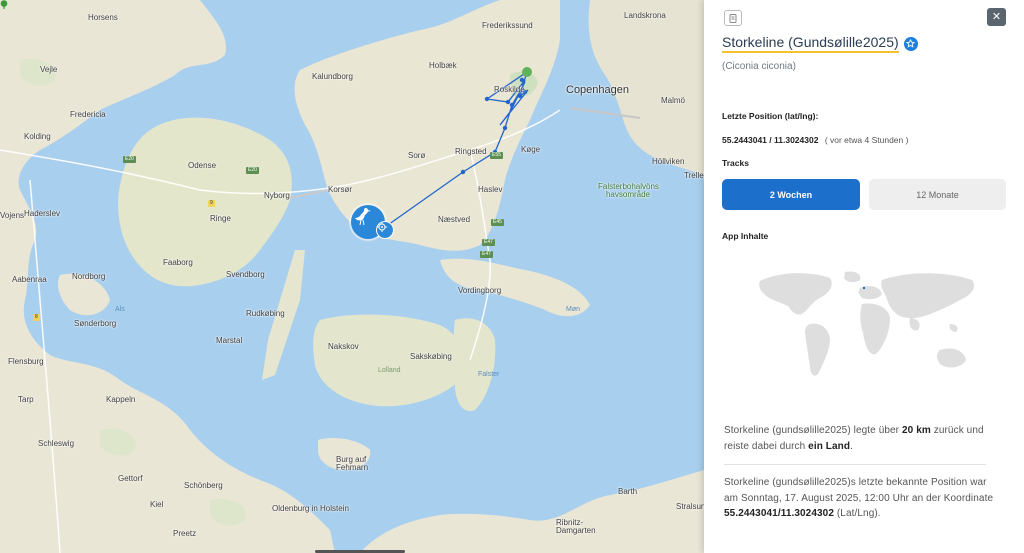 The width and height of the screenshot is (1024, 553). I want to click on place-label: Höllviken, so click(668, 161).